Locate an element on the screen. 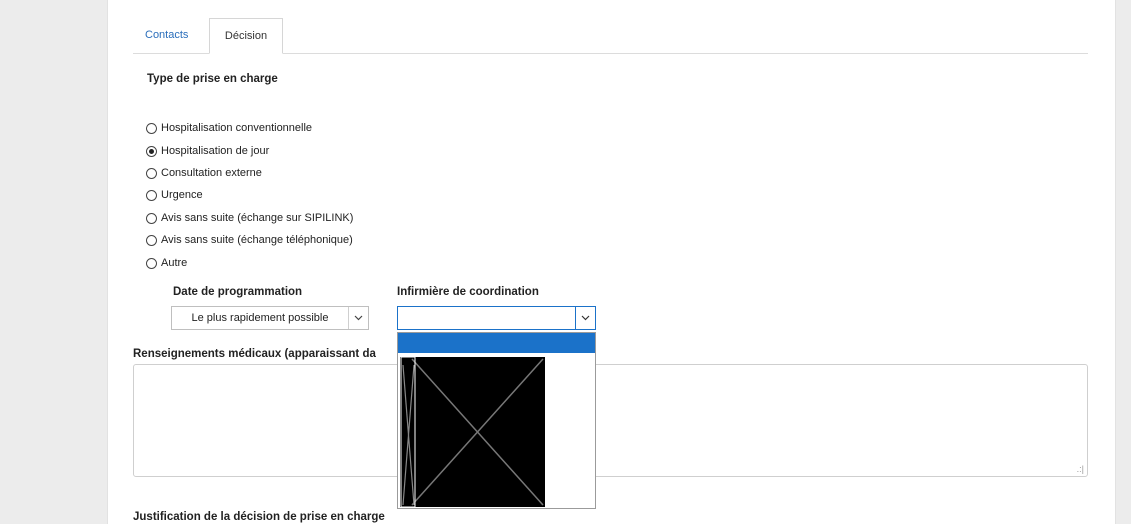 This screenshot has width=1131, height=524. radio-option: Hospitalisation conventionnelle is located at coordinates (229, 128).